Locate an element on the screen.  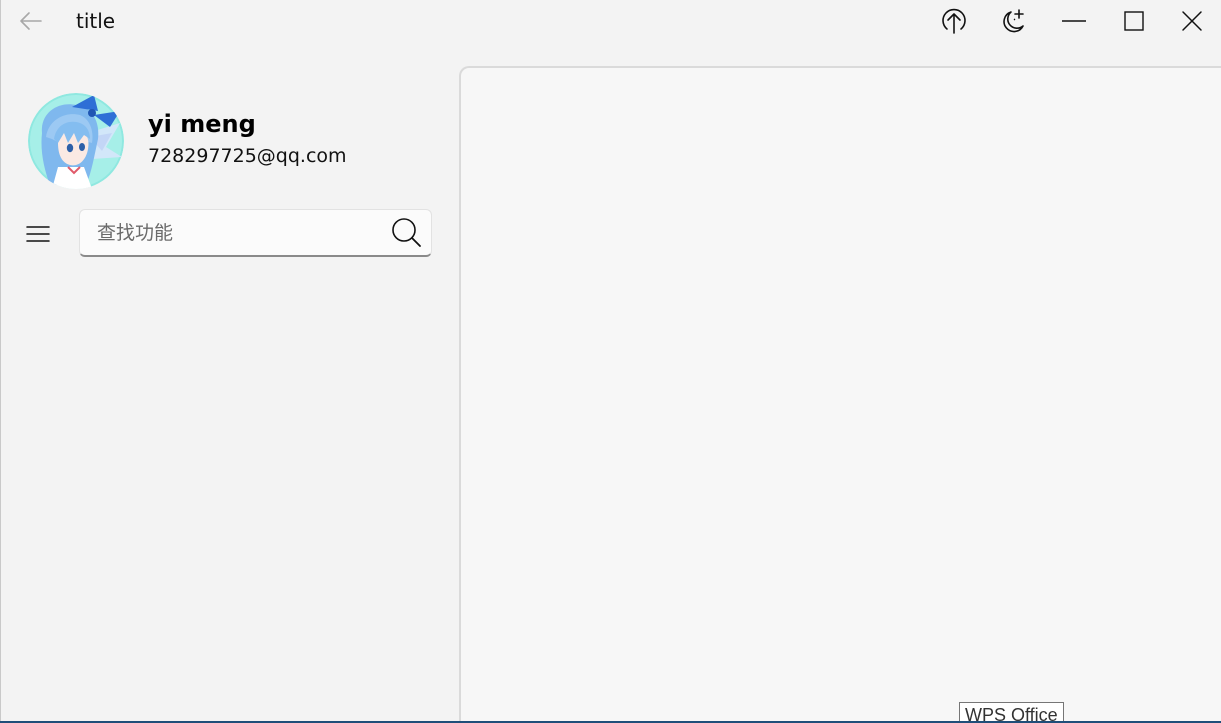
search-input is located at coordinates (230, 232).